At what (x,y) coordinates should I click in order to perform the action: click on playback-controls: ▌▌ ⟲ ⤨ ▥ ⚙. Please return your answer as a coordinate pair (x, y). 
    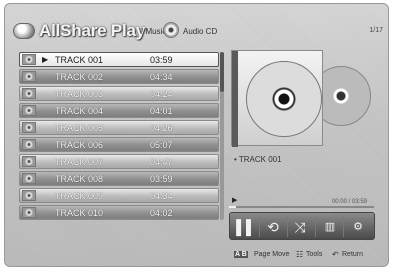
    Looking at the image, I should click on (302, 226).